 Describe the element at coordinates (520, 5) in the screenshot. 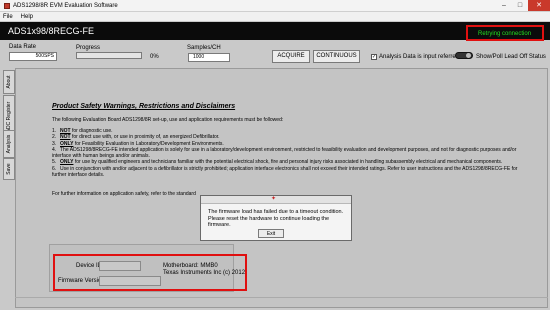

I see `maximize-icon: □` at that location.